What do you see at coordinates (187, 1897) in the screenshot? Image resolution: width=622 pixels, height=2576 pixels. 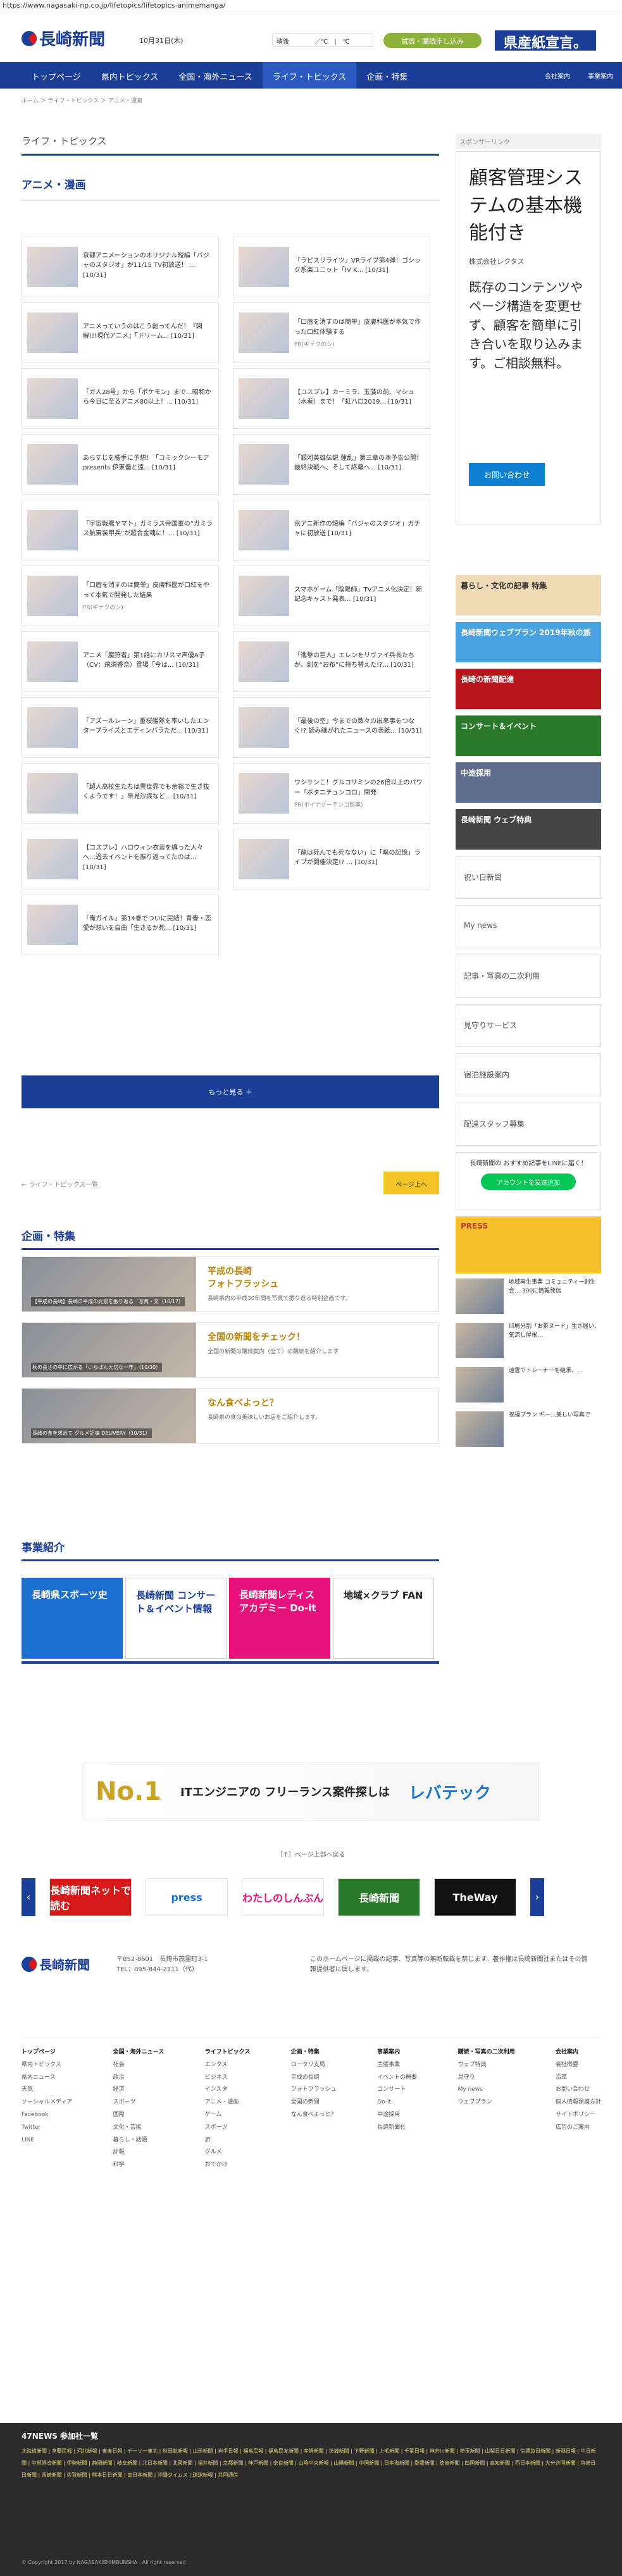 I see `partner-logo: press` at bounding box center [187, 1897].